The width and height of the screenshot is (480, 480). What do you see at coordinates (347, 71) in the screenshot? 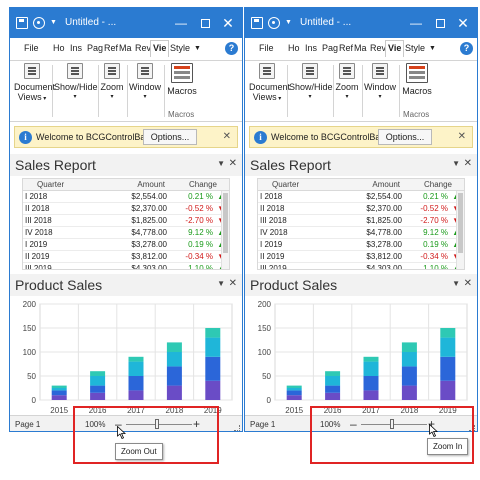
I see `magnifier-icon` at bounding box center [347, 71].